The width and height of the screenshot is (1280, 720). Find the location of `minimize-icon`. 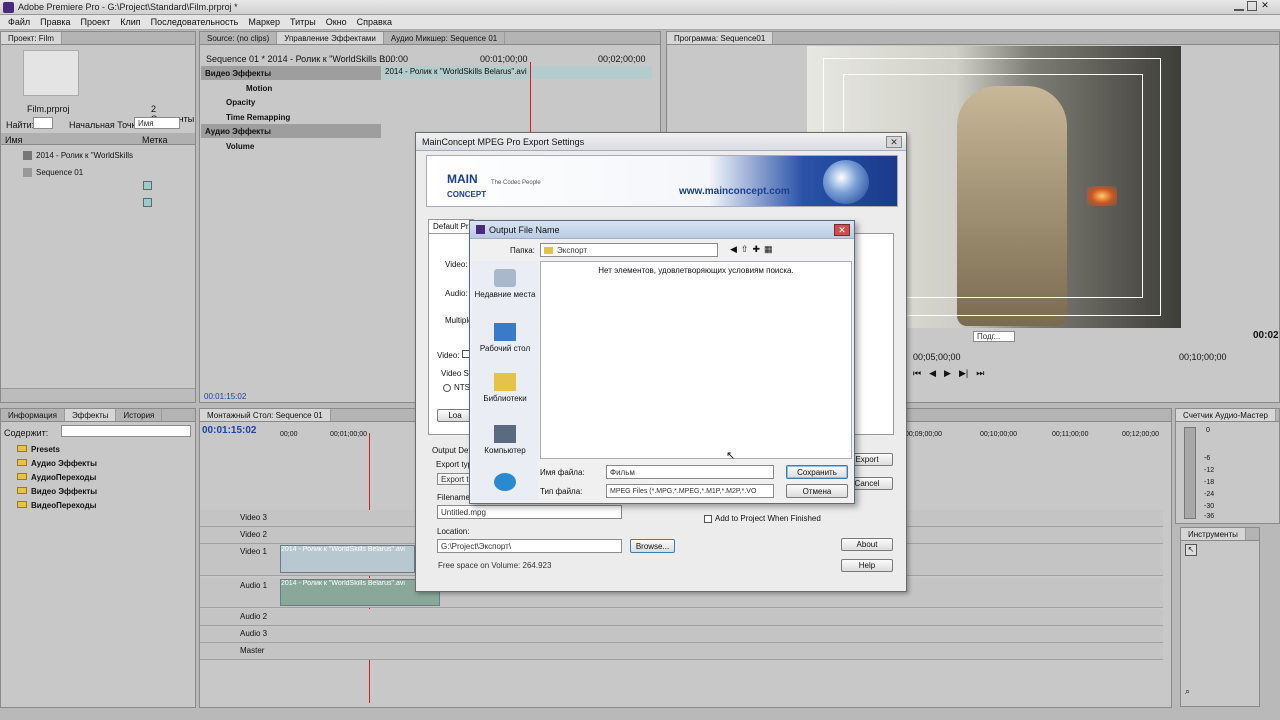

minimize-icon is located at coordinates (1239, 6).